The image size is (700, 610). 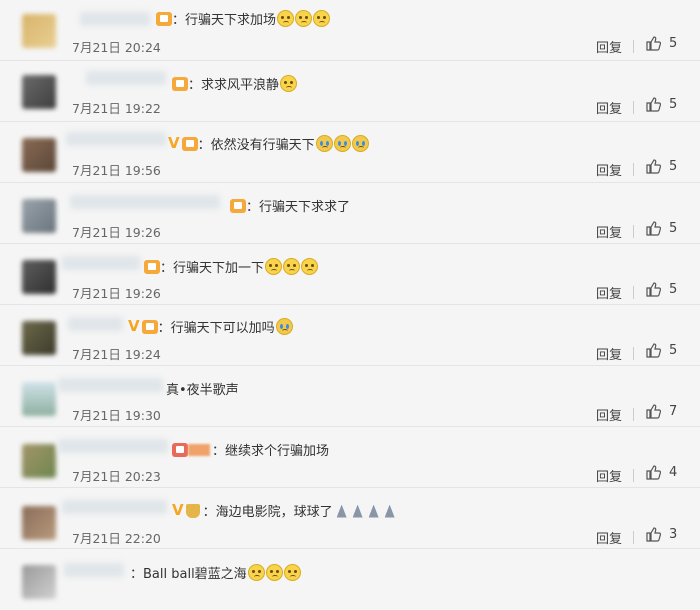 What do you see at coordinates (267, 512) in the screenshot?
I see `comment-text: ：海边电影院，球球了` at bounding box center [267, 512].